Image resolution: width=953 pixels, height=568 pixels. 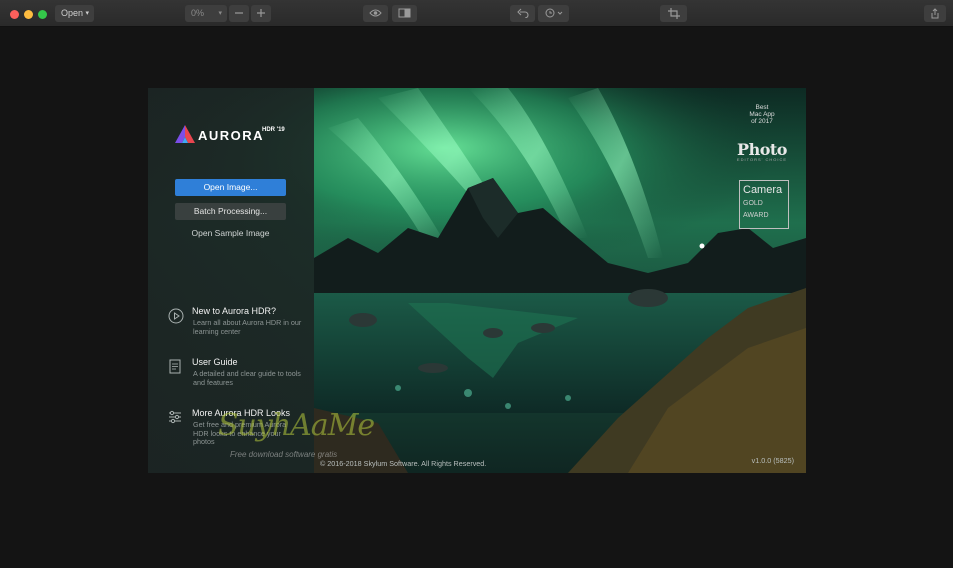 I want to click on compare-button, so click(x=404, y=13).